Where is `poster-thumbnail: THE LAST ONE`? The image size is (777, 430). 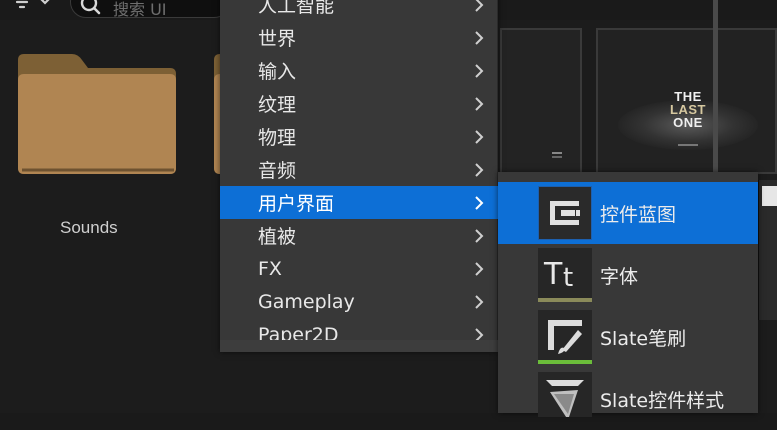
poster-thumbnail: THE LAST ONE is located at coordinates (686, 101).